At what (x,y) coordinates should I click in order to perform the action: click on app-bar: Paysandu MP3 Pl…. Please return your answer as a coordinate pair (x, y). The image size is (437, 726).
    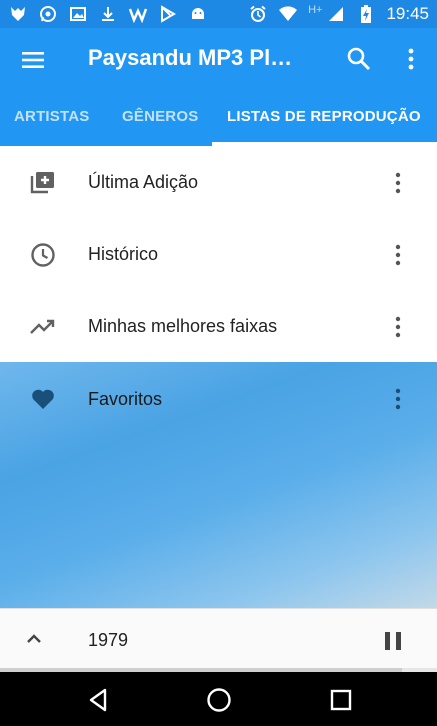
    Looking at the image, I should click on (218, 59).